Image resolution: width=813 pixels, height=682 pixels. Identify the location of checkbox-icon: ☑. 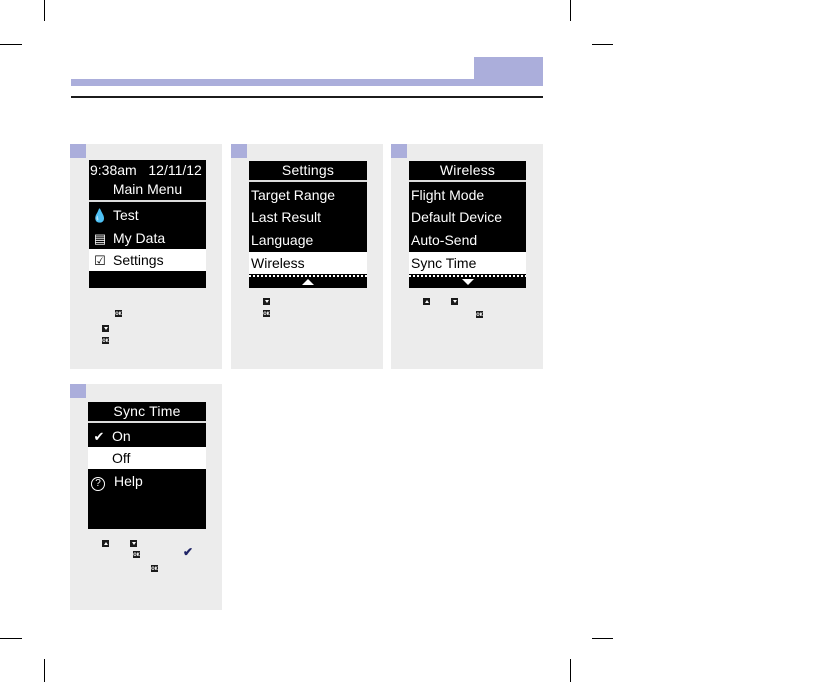
(100, 260).